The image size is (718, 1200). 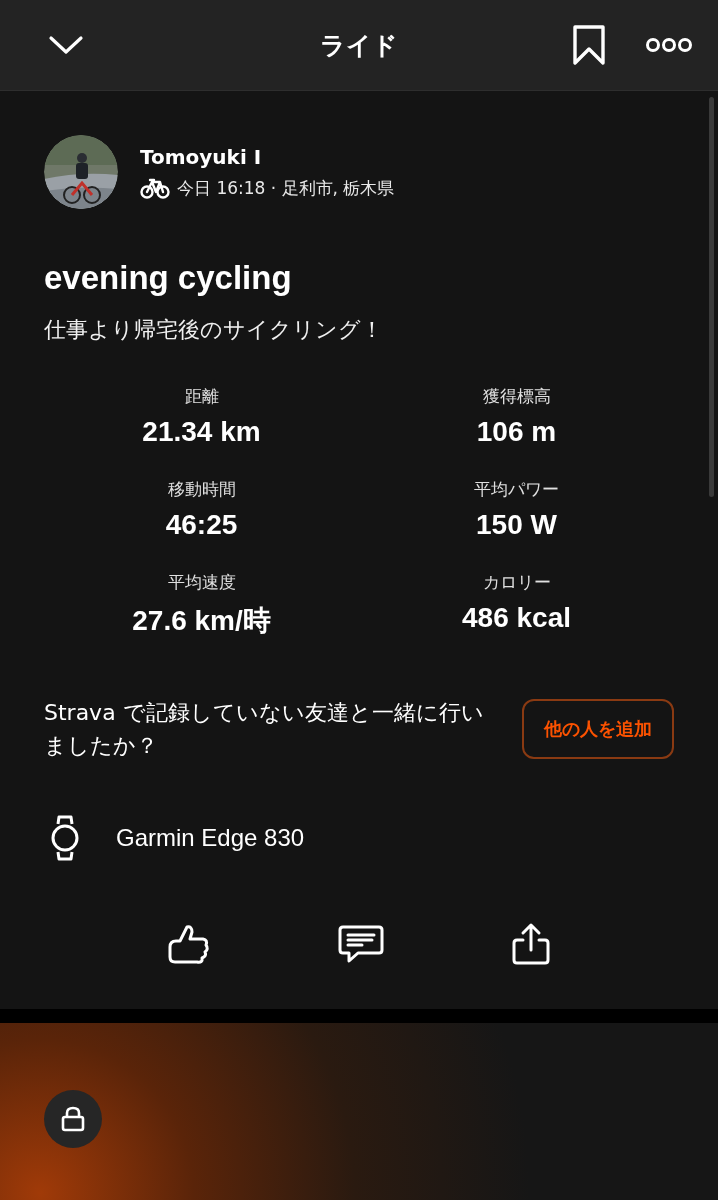 I want to click on collapse-button, so click(x=66, y=45).